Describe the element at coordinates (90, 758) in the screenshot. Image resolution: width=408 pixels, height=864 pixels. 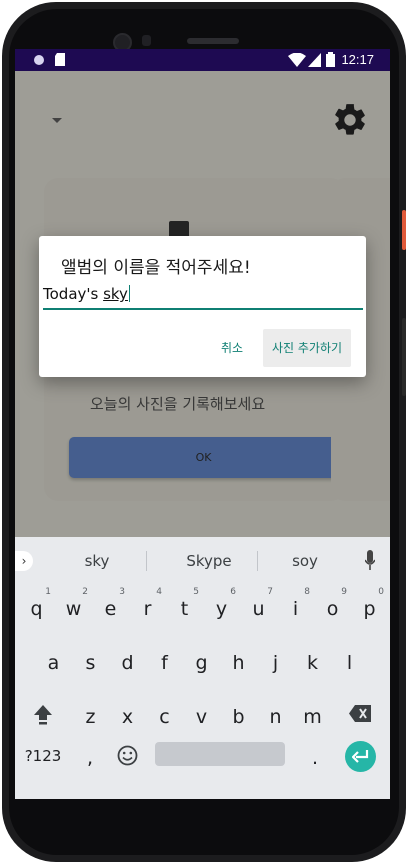
I see `comma-key: ,` at that location.